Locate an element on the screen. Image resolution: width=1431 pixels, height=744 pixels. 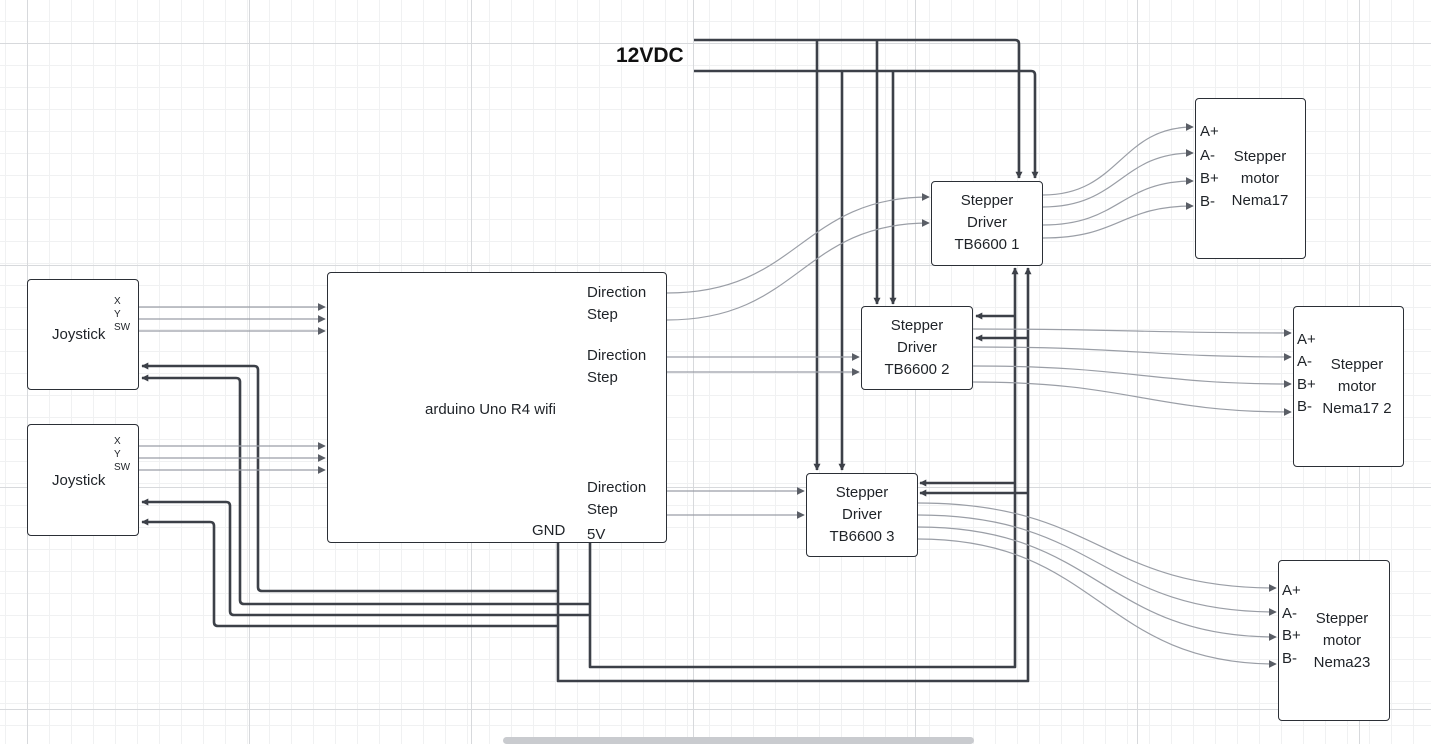
motor-line-3: Nema17 2 is located at coordinates (1357, 408).